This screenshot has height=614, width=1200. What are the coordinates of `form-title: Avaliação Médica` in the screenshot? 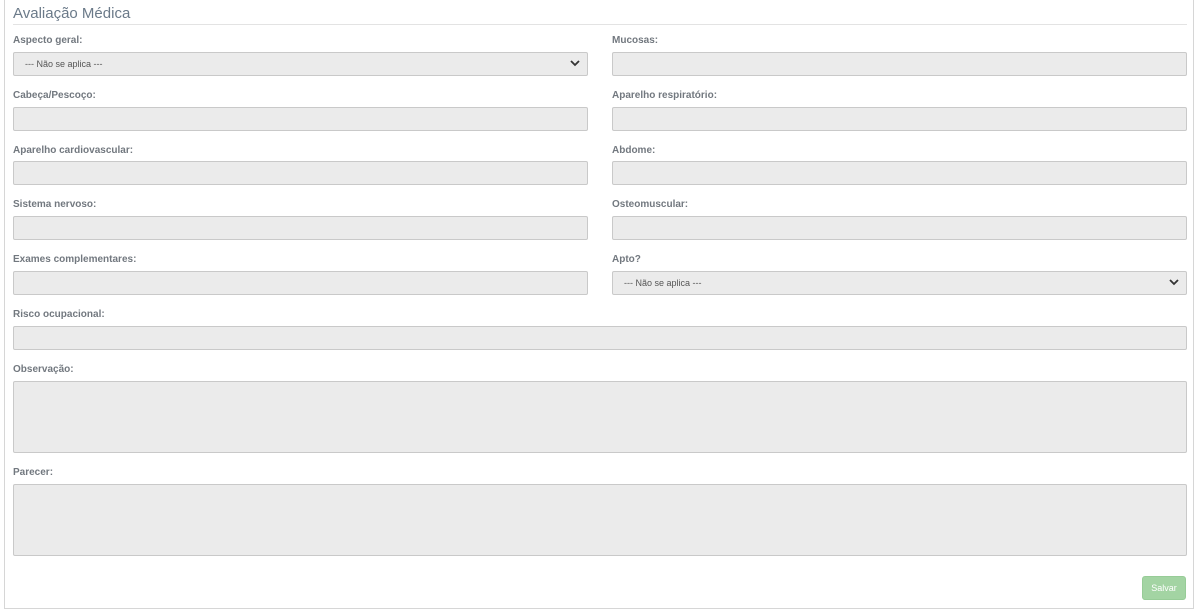 It's located at (72, 13).